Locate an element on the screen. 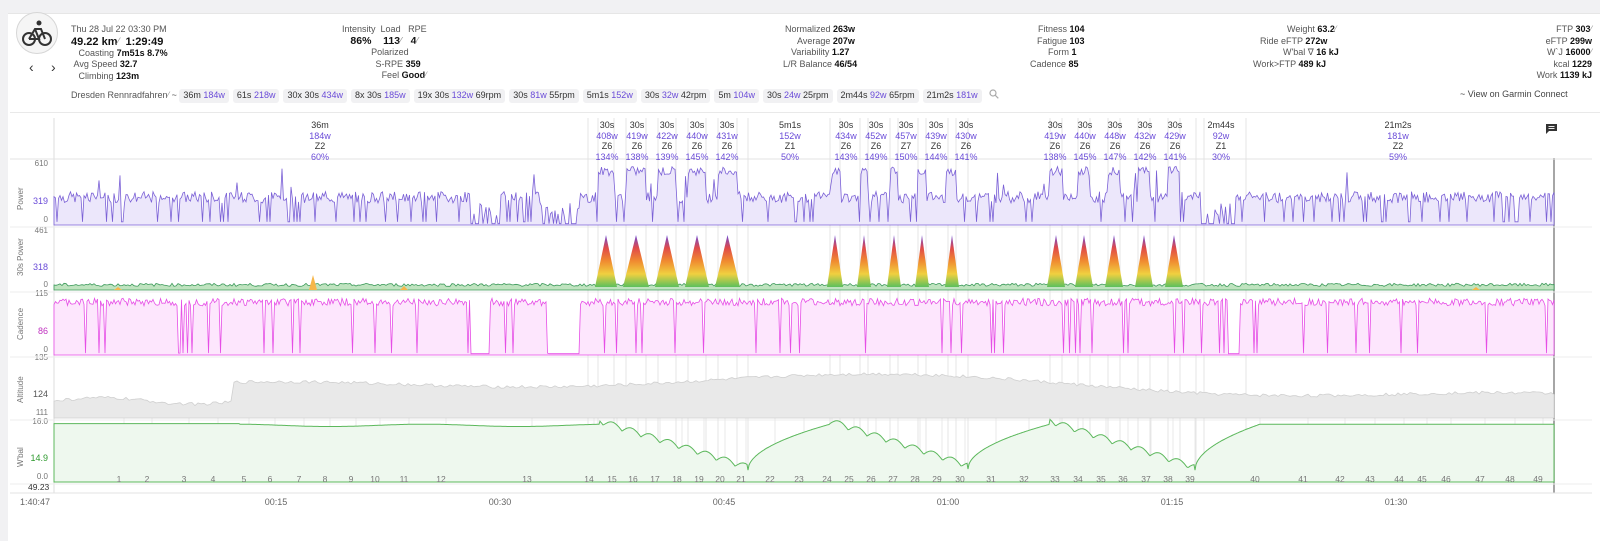 This screenshot has width=1600, height=541. lap-number: 28 is located at coordinates (914, 479).